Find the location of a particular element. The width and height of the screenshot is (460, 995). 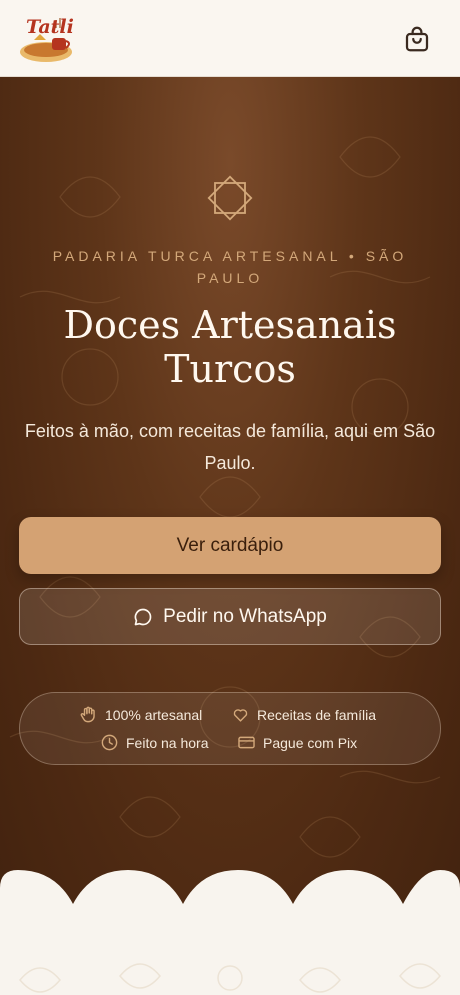

hero-title-line1: Doces Artesanais is located at coordinates (230, 325).